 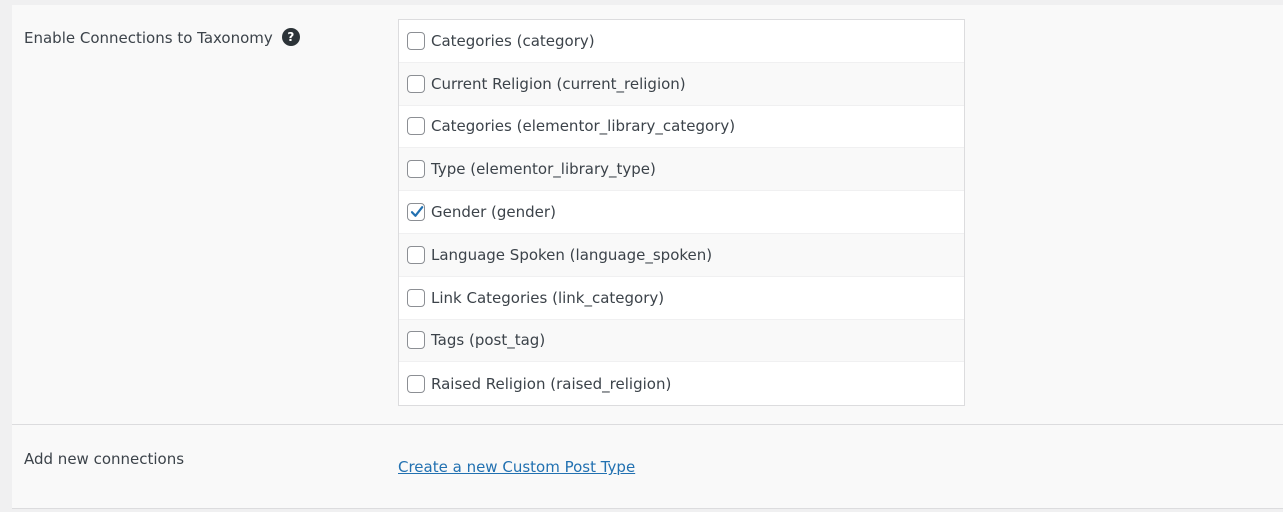 I want to click on connections-label-text: Add new connections, so click(x=104, y=459).